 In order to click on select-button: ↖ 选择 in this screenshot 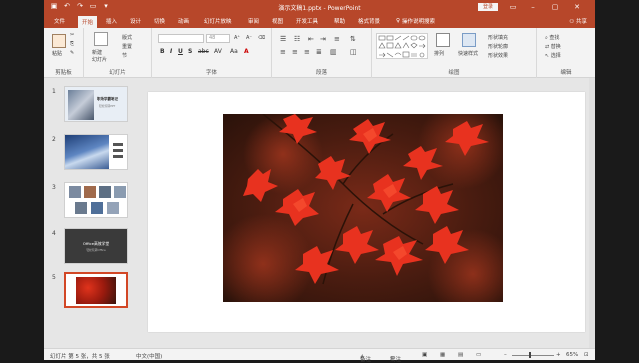, I will do `click(553, 55)`.